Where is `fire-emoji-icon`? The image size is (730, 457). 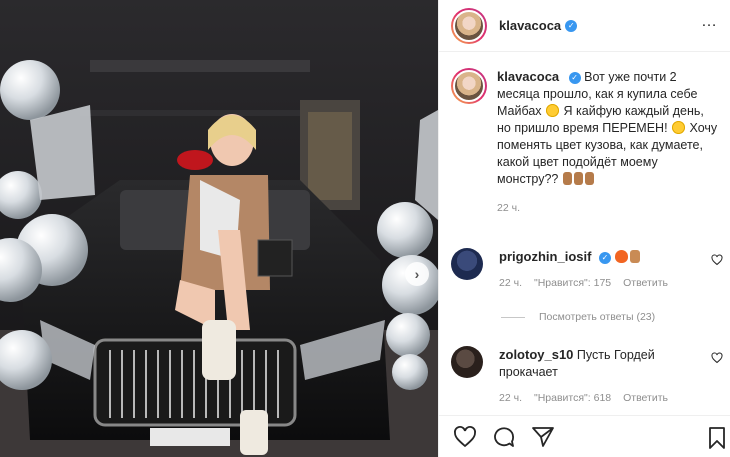 fire-emoji-icon is located at coordinates (622, 256).